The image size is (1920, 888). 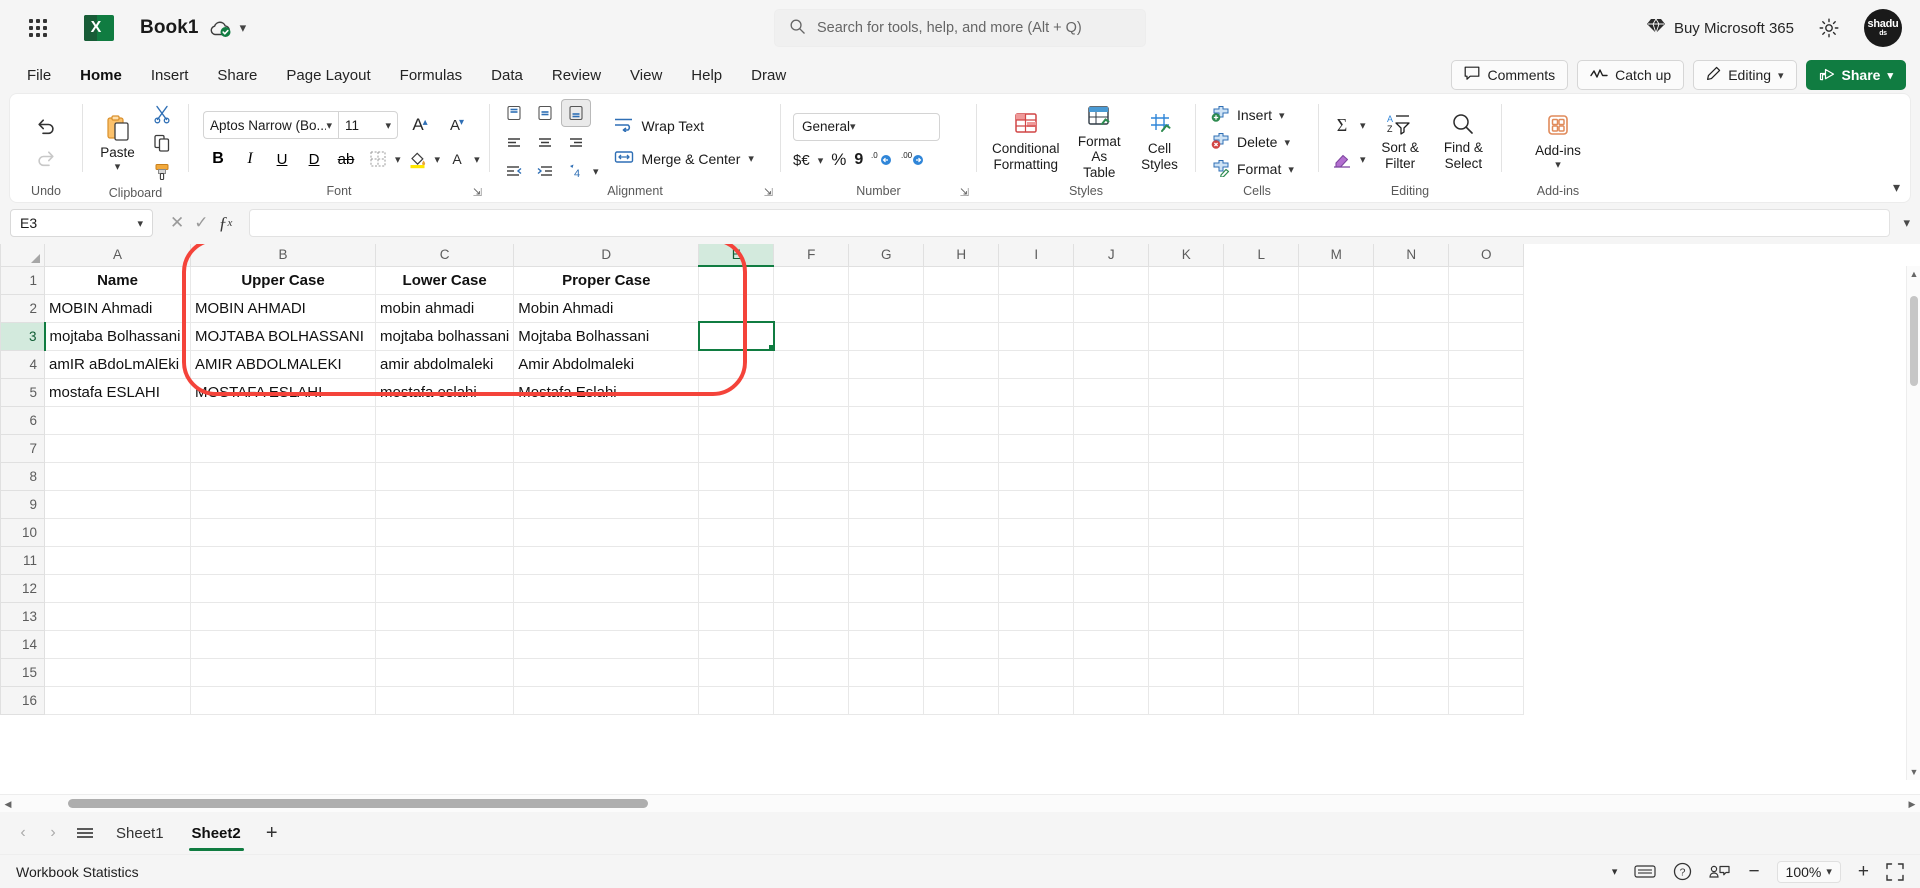 I want to click on cell-B11, so click(x=283, y=560).